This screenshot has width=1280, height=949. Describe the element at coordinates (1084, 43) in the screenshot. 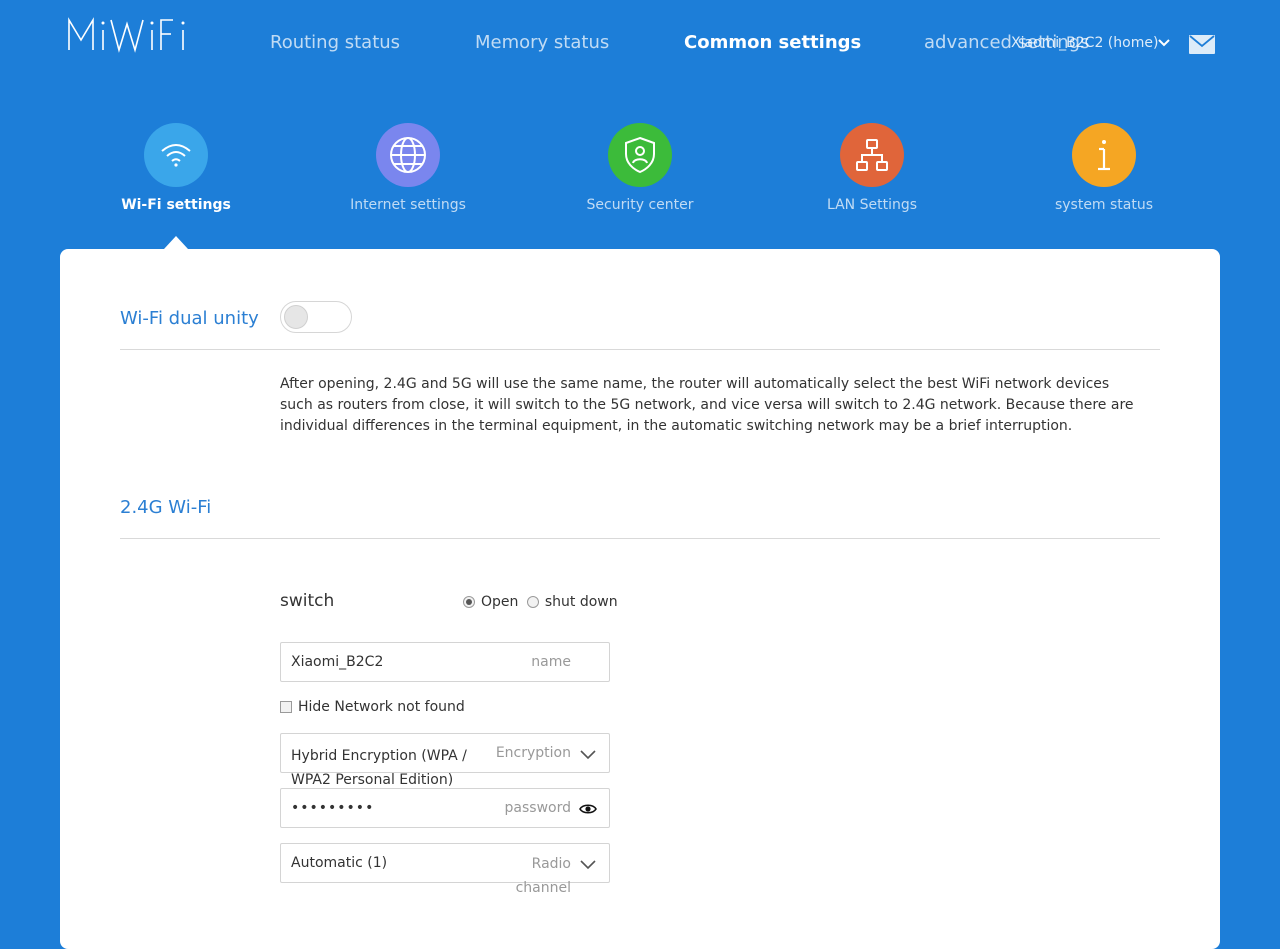

I see `router-name-dropdown: Xiaomi_B2C2 (home)` at that location.